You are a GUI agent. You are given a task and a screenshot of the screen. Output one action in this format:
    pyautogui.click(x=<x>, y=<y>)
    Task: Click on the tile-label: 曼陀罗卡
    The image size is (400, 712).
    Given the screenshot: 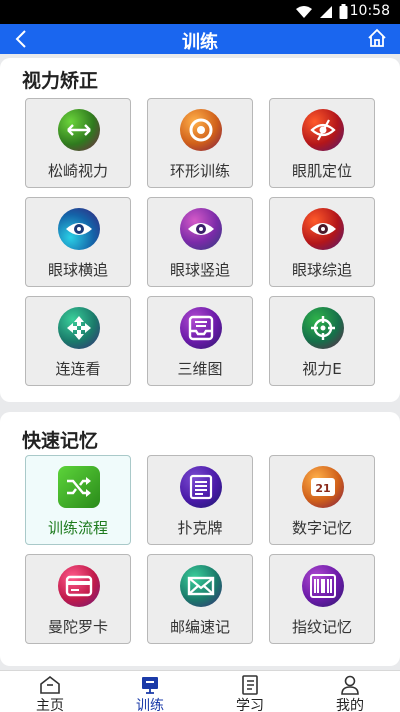 What is the action you would take?
    pyautogui.click(x=77, y=627)
    